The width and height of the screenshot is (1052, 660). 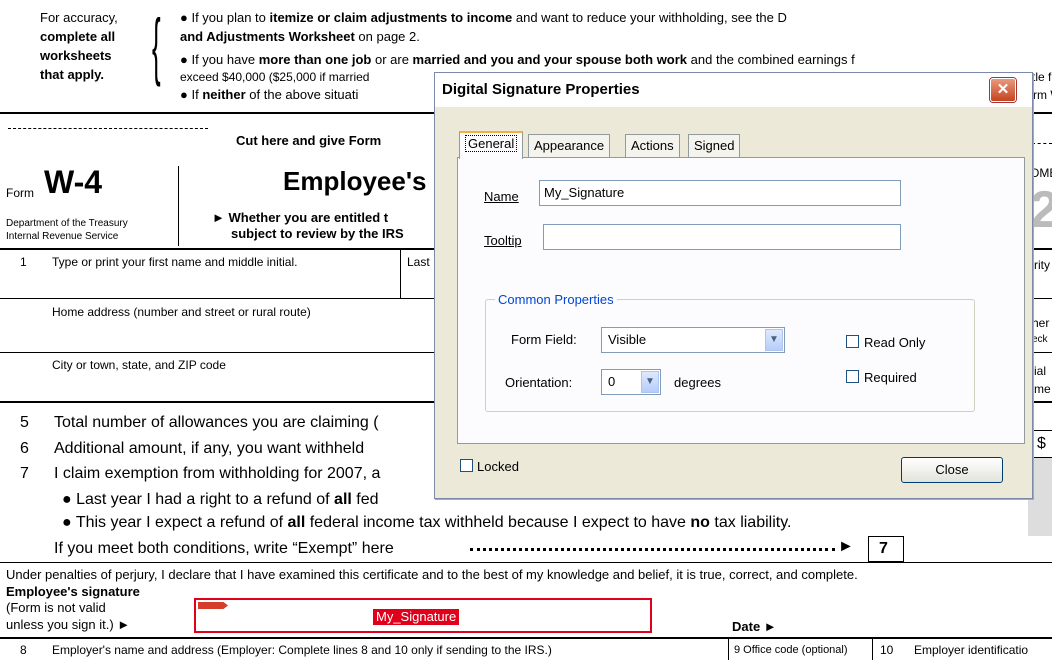 I want to click on tab-appearance-label: Appearance, so click(x=569, y=145).